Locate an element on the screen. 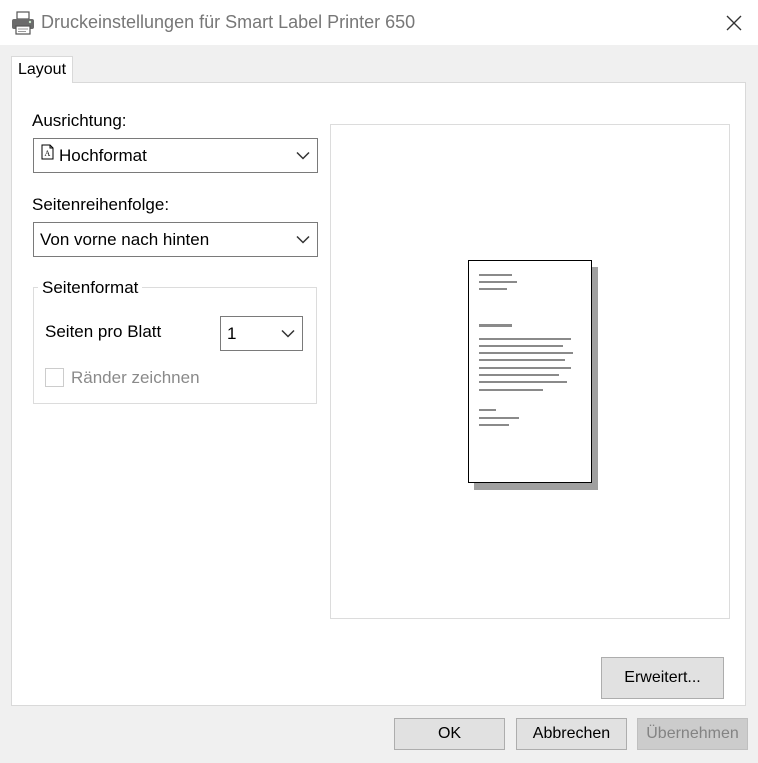  orientation-dropdown: A Hochformat is located at coordinates (175, 155).